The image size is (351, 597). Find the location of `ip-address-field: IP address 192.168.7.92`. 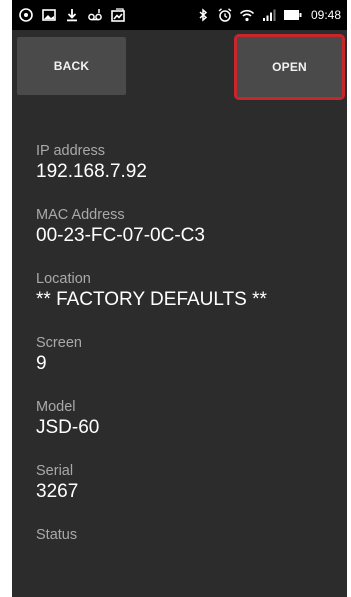

ip-address-field: IP address 192.168.7.92 is located at coordinates (91, 162).